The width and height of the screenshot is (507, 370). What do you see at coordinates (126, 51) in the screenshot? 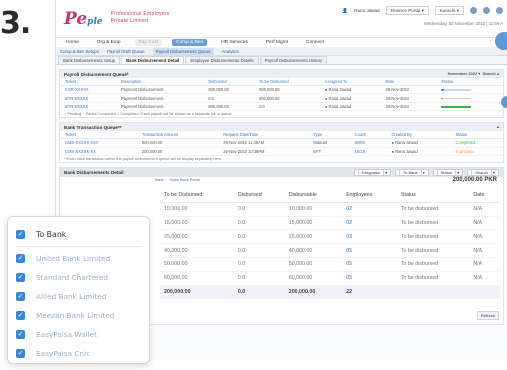
I see `subnav-item-payroll-draft-queue: Payroll Draft Queue` at bounding box center [126, 51].